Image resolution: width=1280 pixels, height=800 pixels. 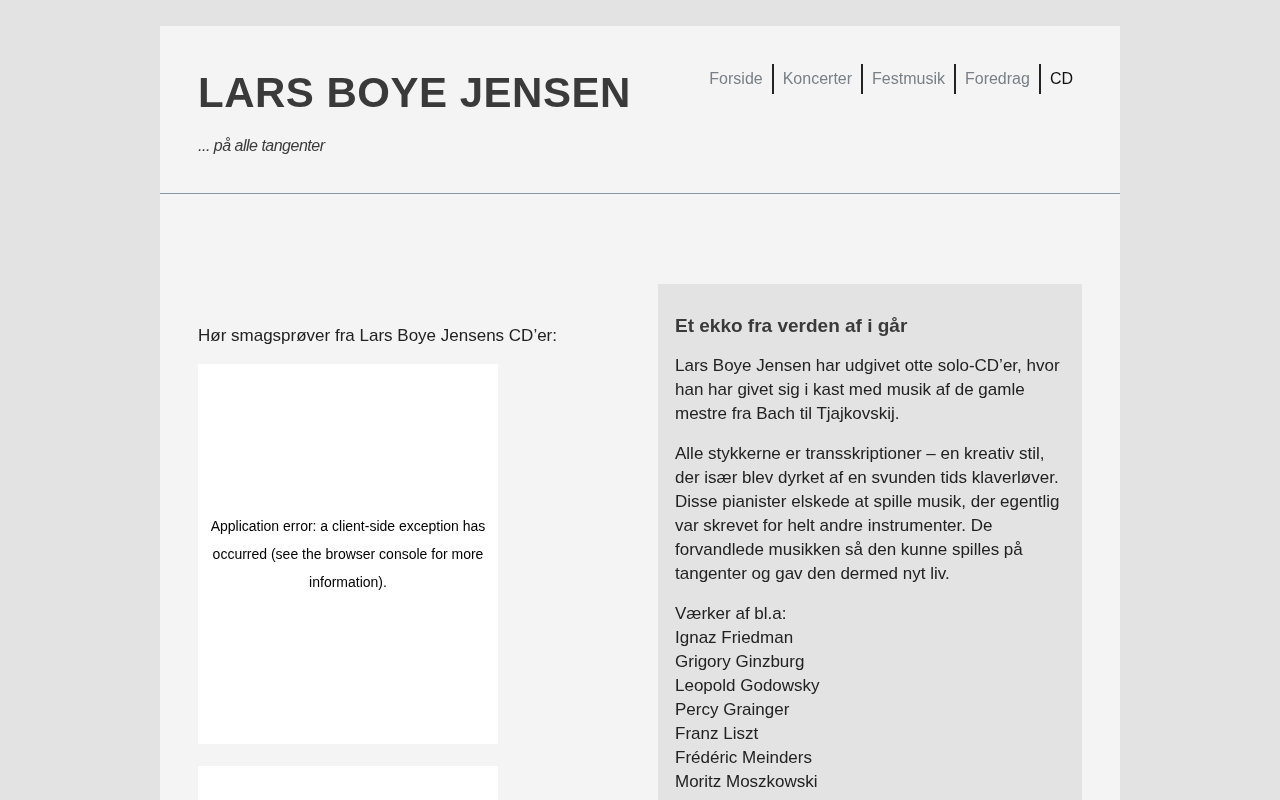 What do you see at coordinates (733, 710) in the screenshot?
I see `composer-name: Percy Grainger` at bounding box center [733, 710].